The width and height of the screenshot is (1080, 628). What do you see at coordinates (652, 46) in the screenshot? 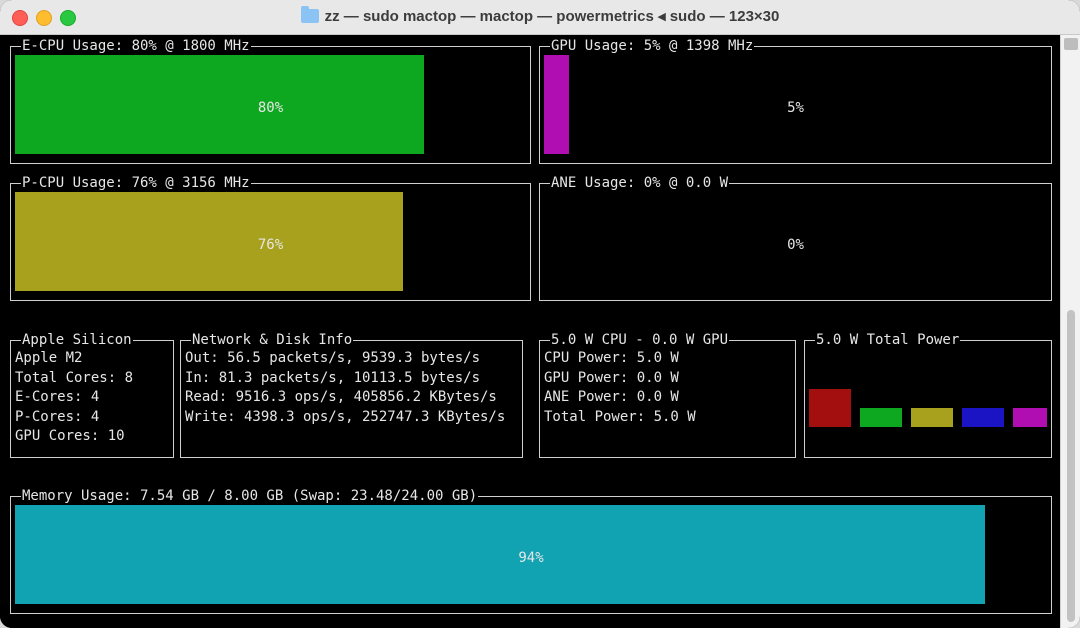
I see `gpu-gauge-title: GPU Usage: 5% @ 1398 MHz` at bounding box center [652, 46].